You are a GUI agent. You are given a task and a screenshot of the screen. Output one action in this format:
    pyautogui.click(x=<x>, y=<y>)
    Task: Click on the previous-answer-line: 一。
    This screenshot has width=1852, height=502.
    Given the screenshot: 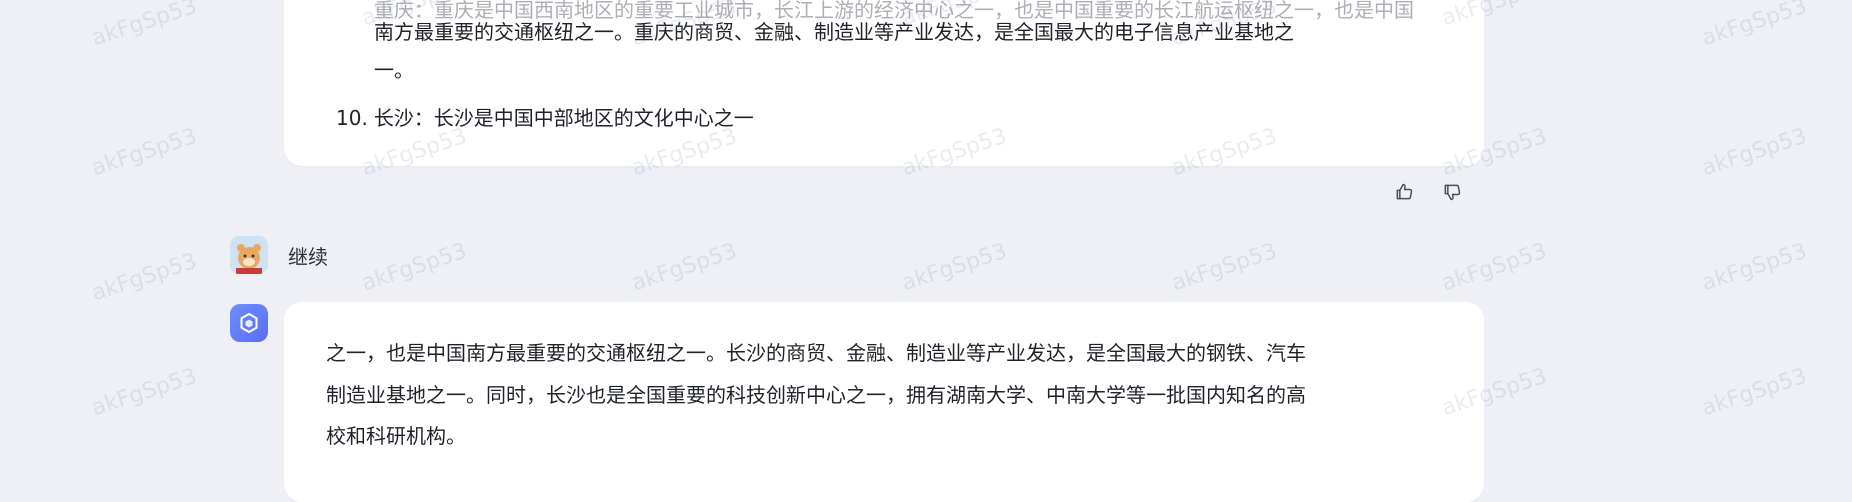 What is the action you would take?
    pyautogui.click(x=394, y=70)
    